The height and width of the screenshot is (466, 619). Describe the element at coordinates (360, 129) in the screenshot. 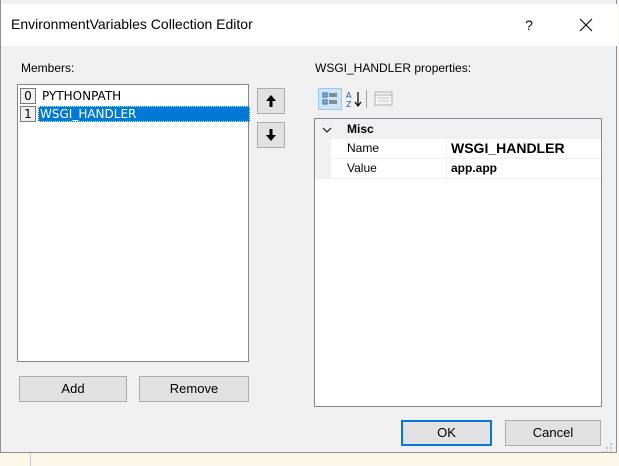

I see `category-label: Misc` at that location.